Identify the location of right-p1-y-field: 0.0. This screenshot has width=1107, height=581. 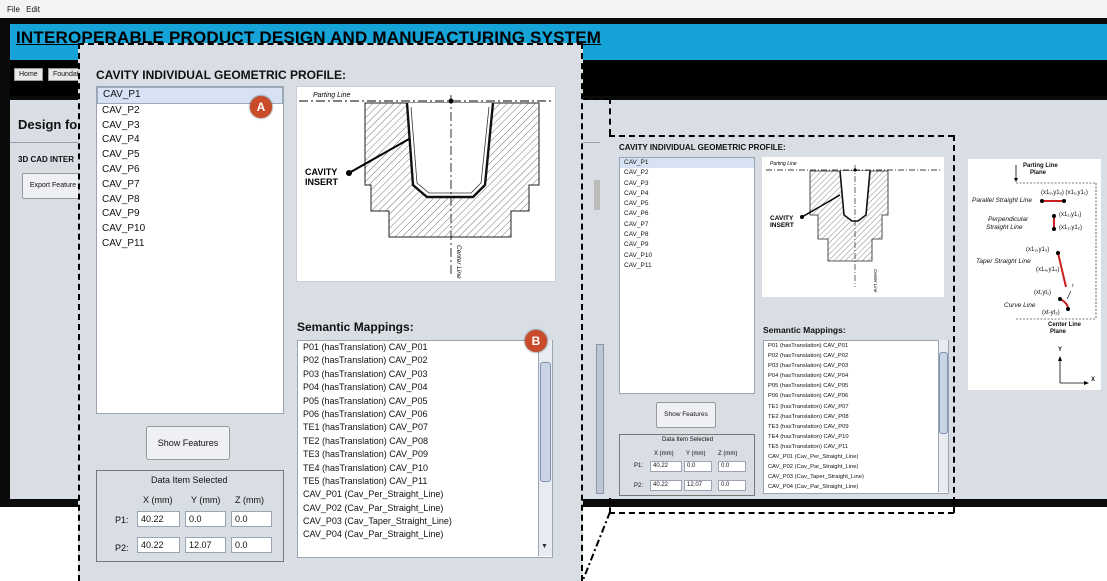
(698, 466).